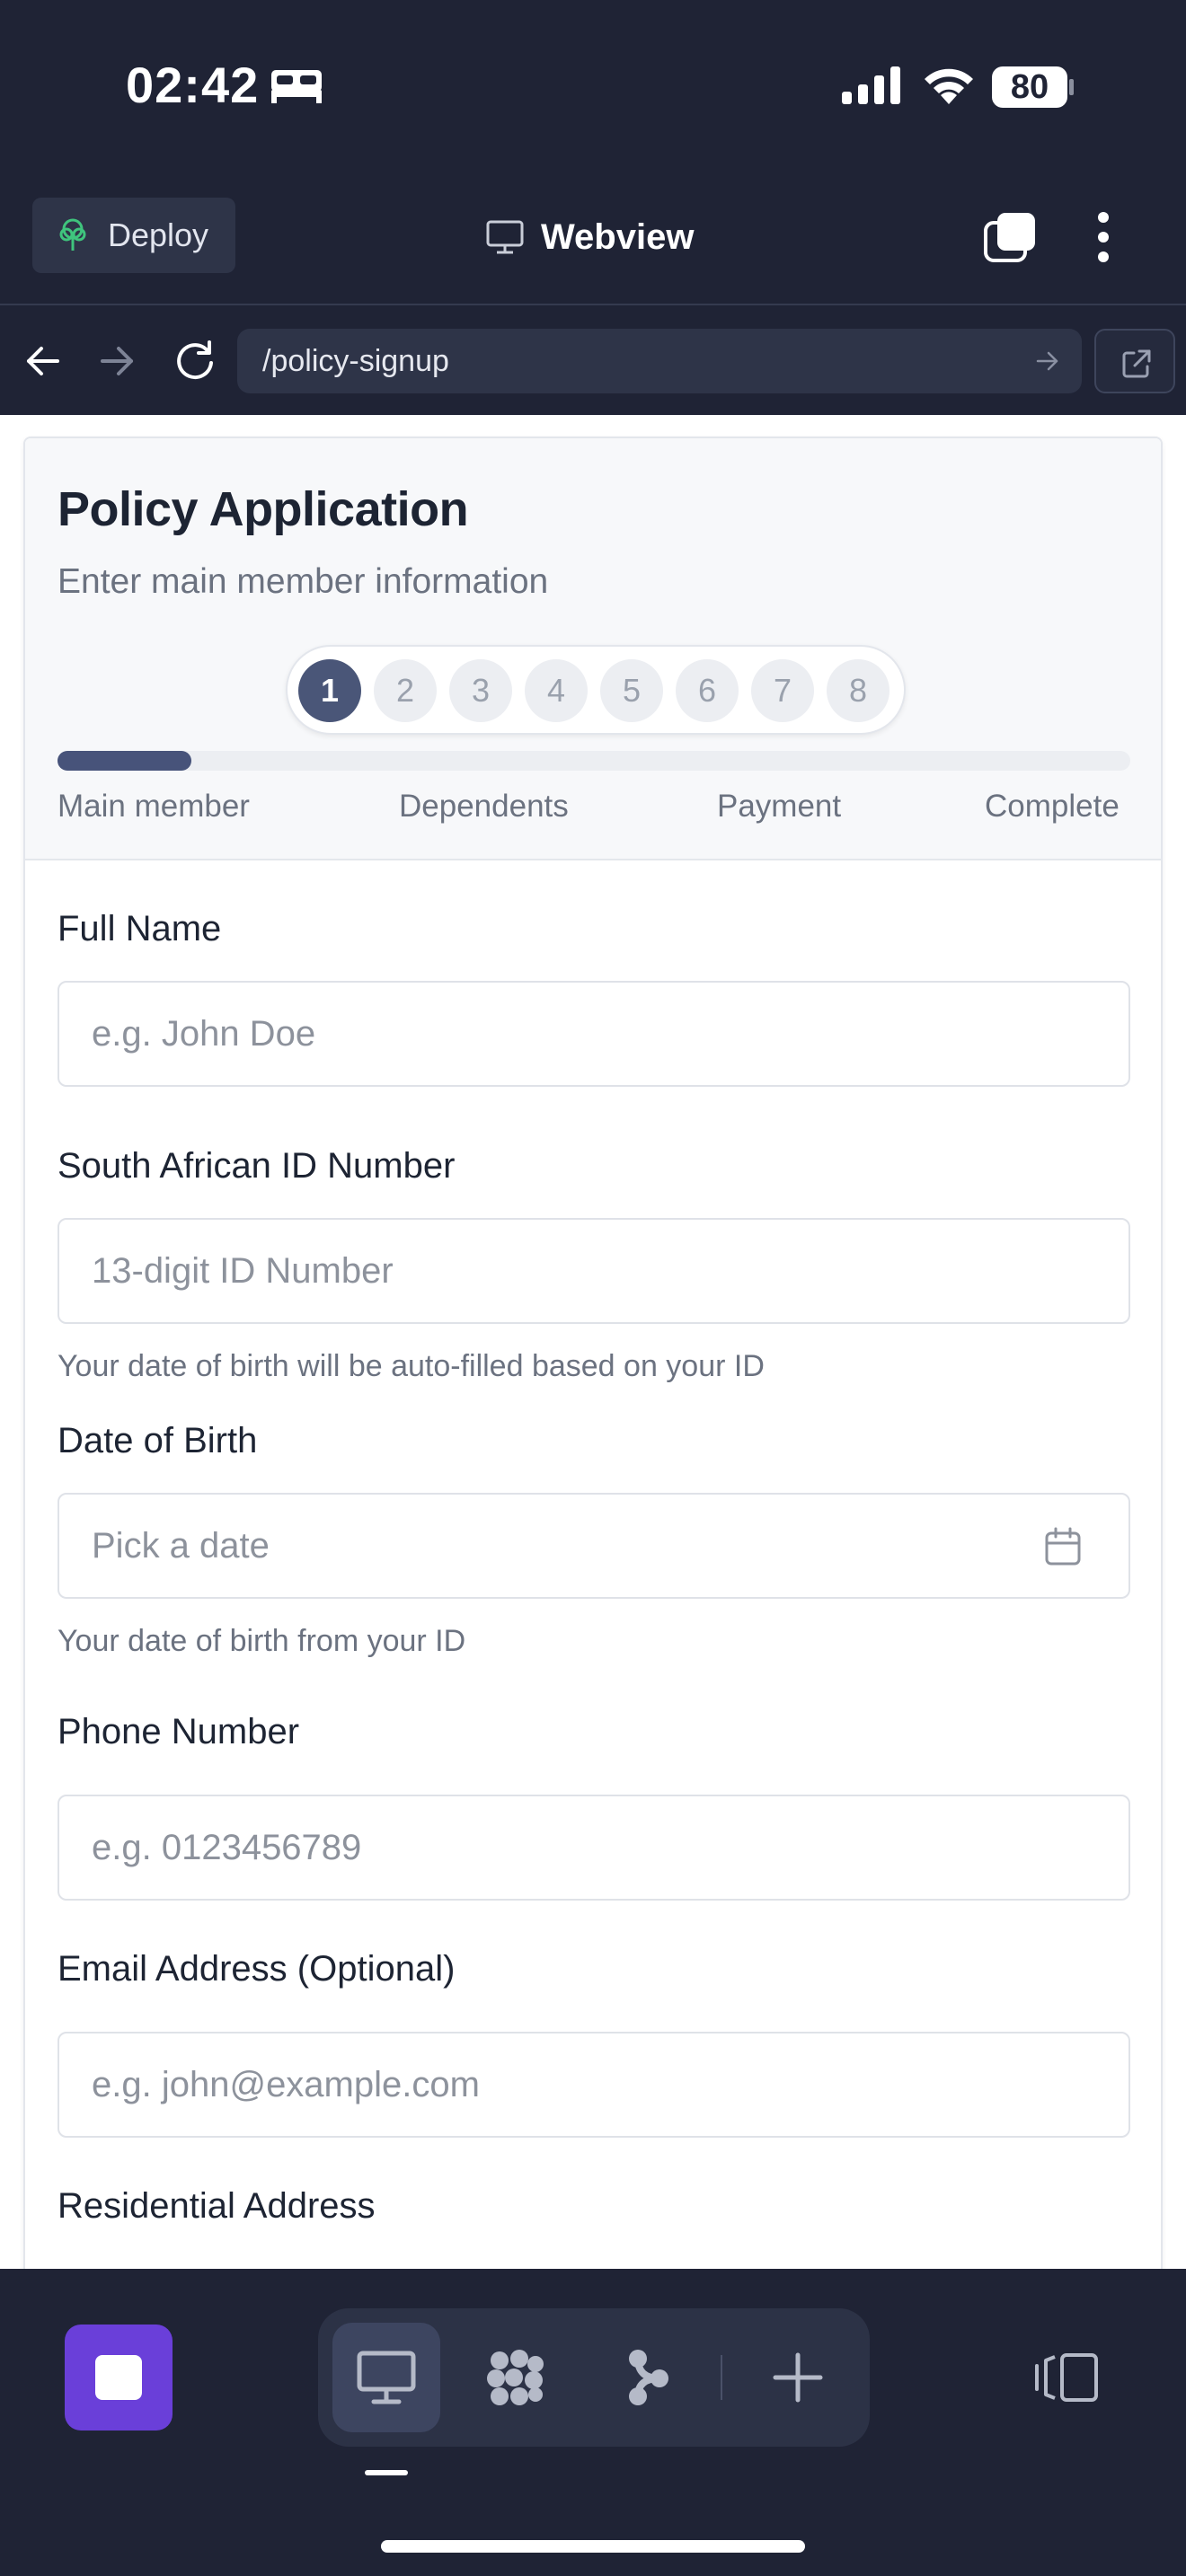  What do you see at coordinates (181, 1546) in the screenshot?
I see `dob-placeholder: Pick a date` at bounding box center [181, 1546].